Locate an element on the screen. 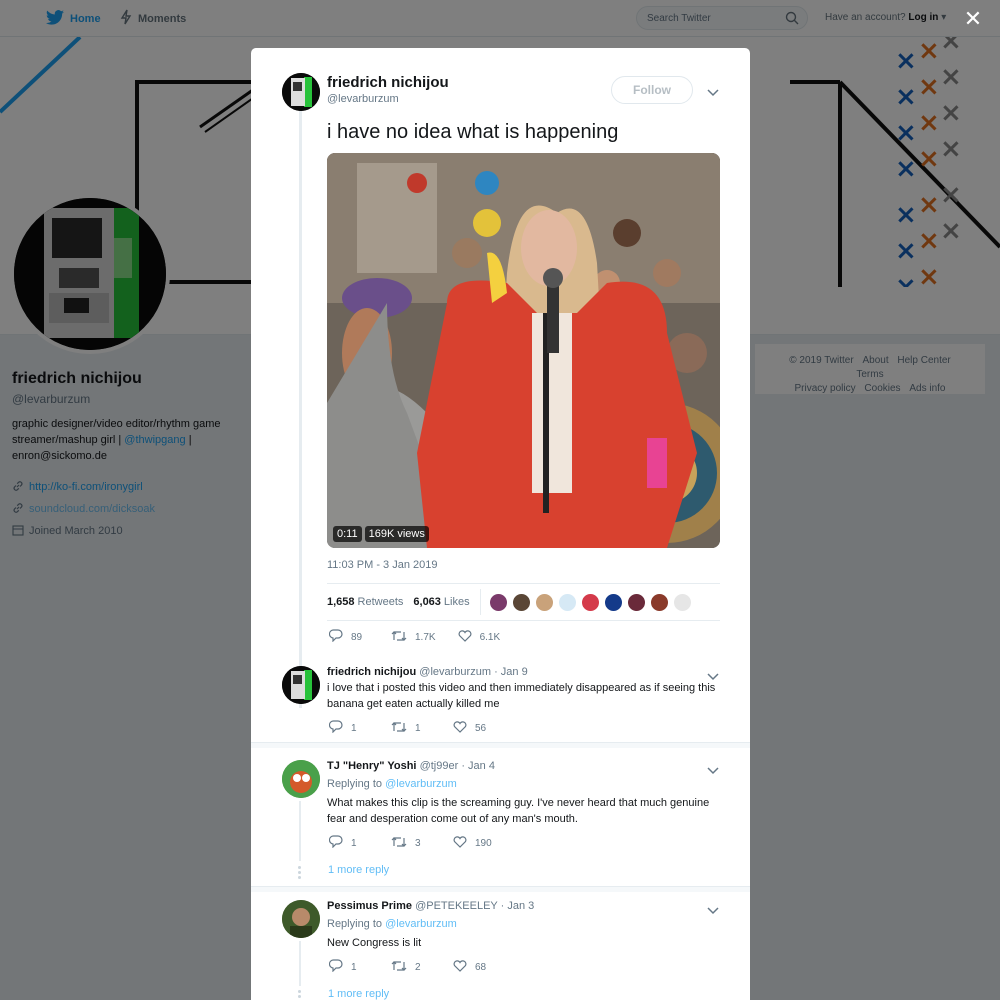 The image size is (1000, 1000). reply-date: · Jan 3 is located at coordinates (518, 906).